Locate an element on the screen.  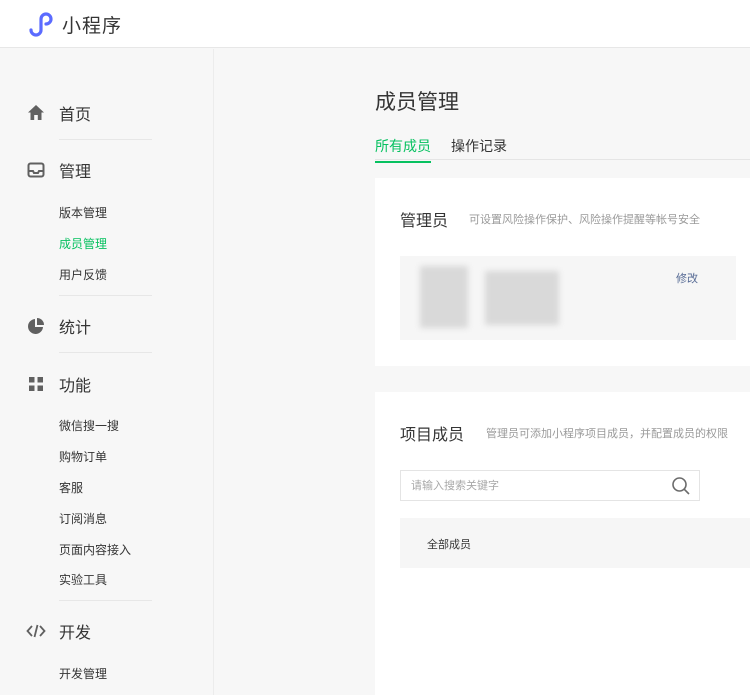
sidebar-item-customer-service: 客服 is located at coordinates (71, 487).